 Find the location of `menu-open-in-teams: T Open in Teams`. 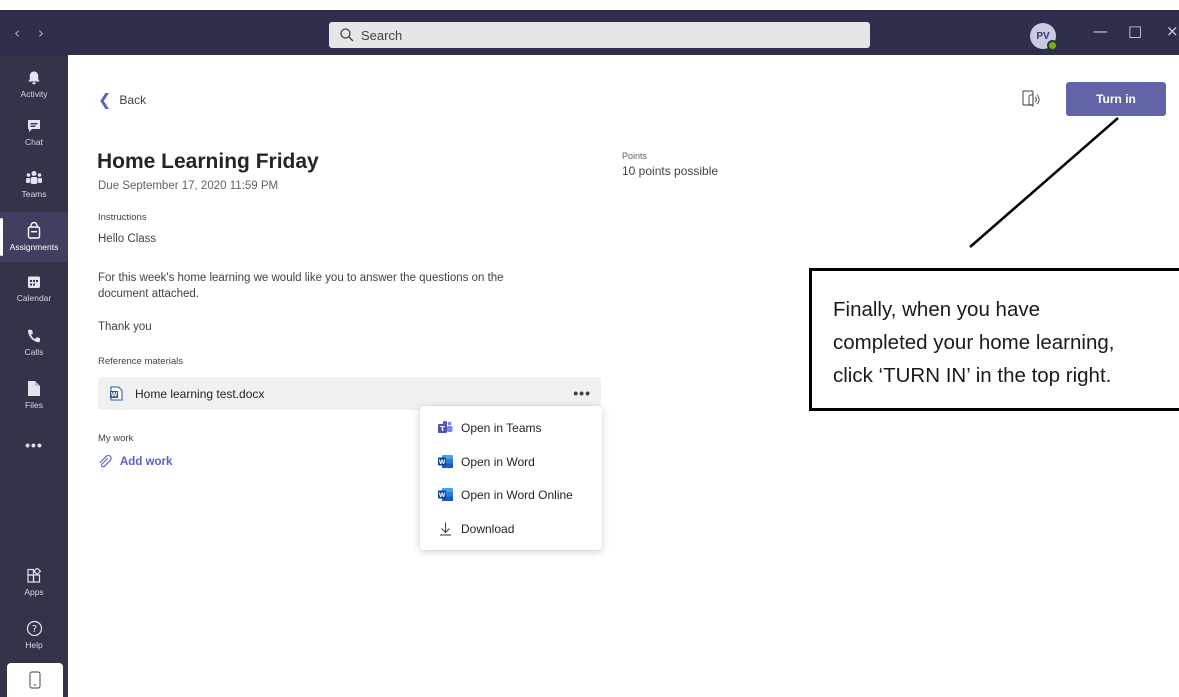

menu-open-in-teams: T Open in Teams is located at coordinates (511, 427).